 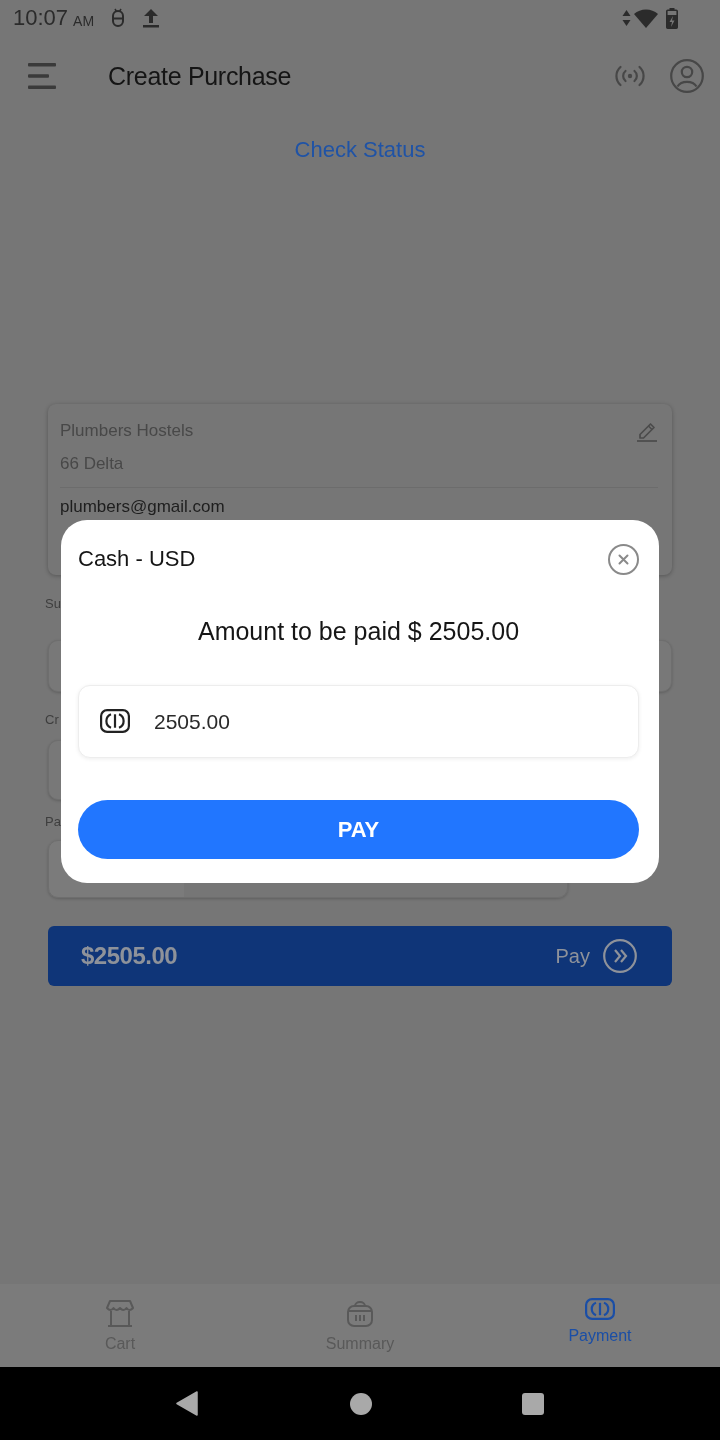 What do you see at coordinates (687, 76) in the screenshot?
I see `account-icon` at bounding box center [687, 76].